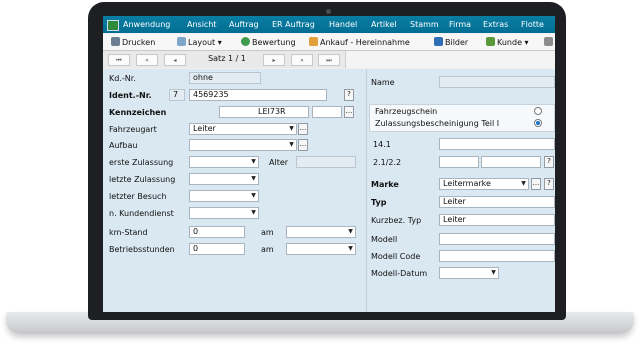 Image resolution: width=640 pixels, height=344 pixels. What do you see at coordinates (399, 273) in the screenshot?
I see `modell-datum-label: Modell-Datum` at bounding box center [399, 273].